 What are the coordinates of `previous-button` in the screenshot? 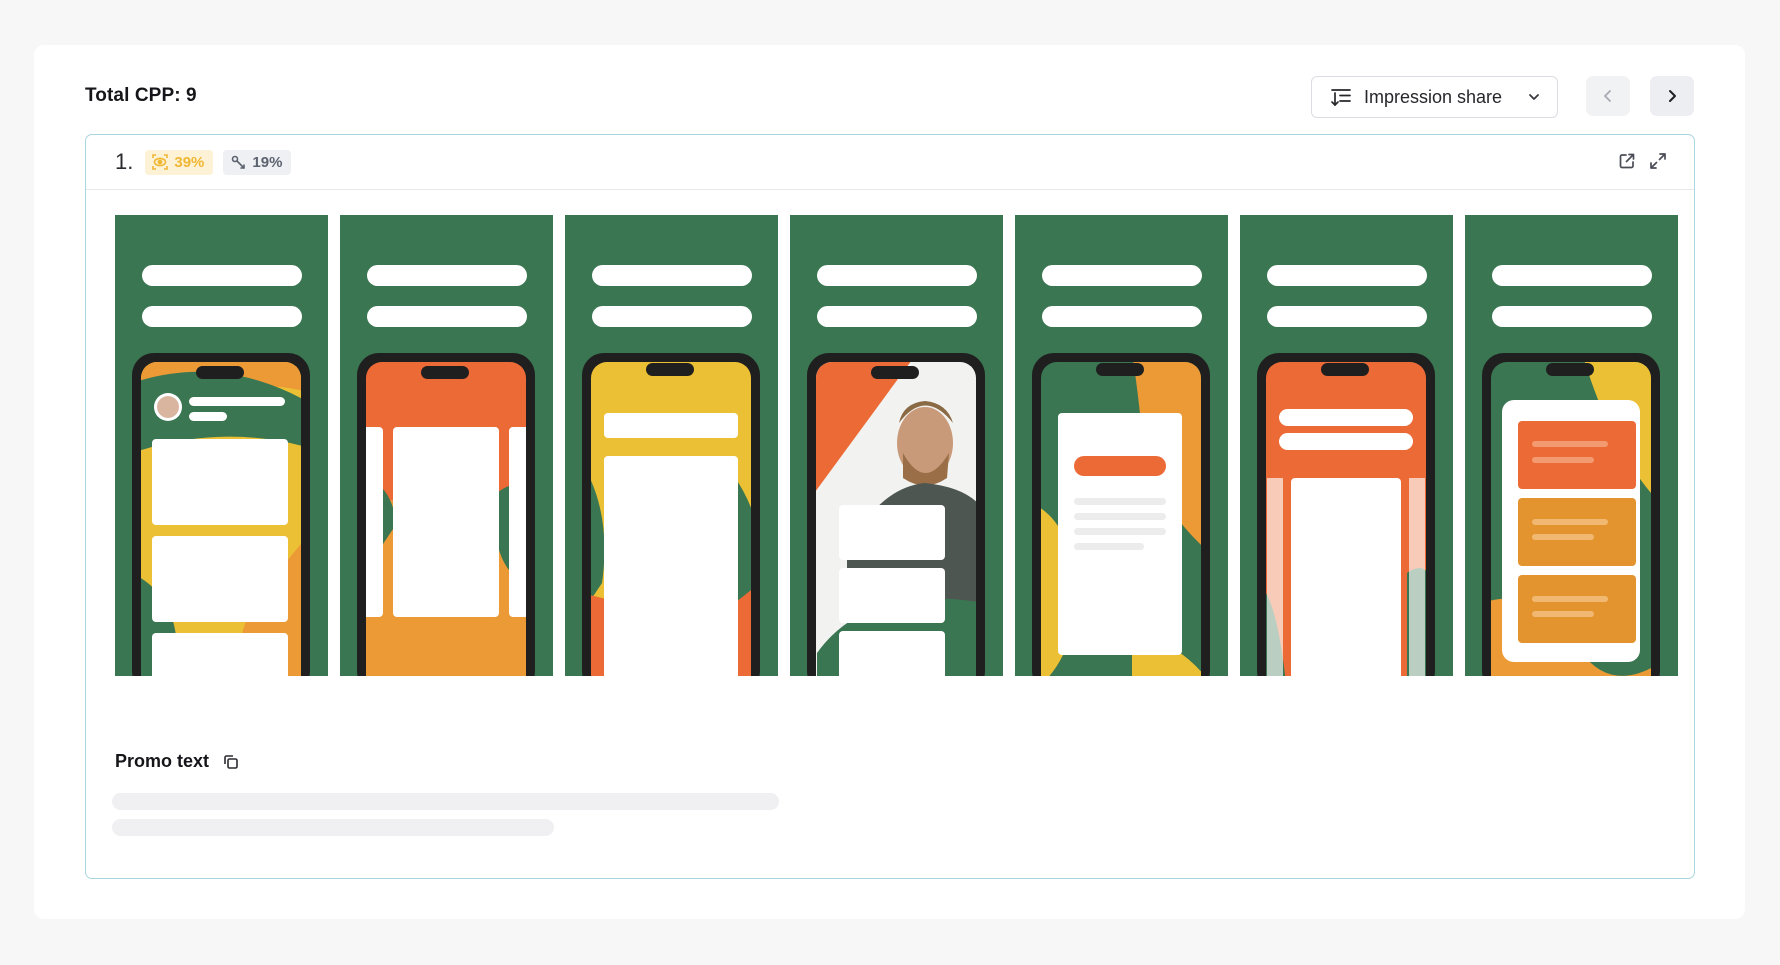 It's located at (1608, 96).